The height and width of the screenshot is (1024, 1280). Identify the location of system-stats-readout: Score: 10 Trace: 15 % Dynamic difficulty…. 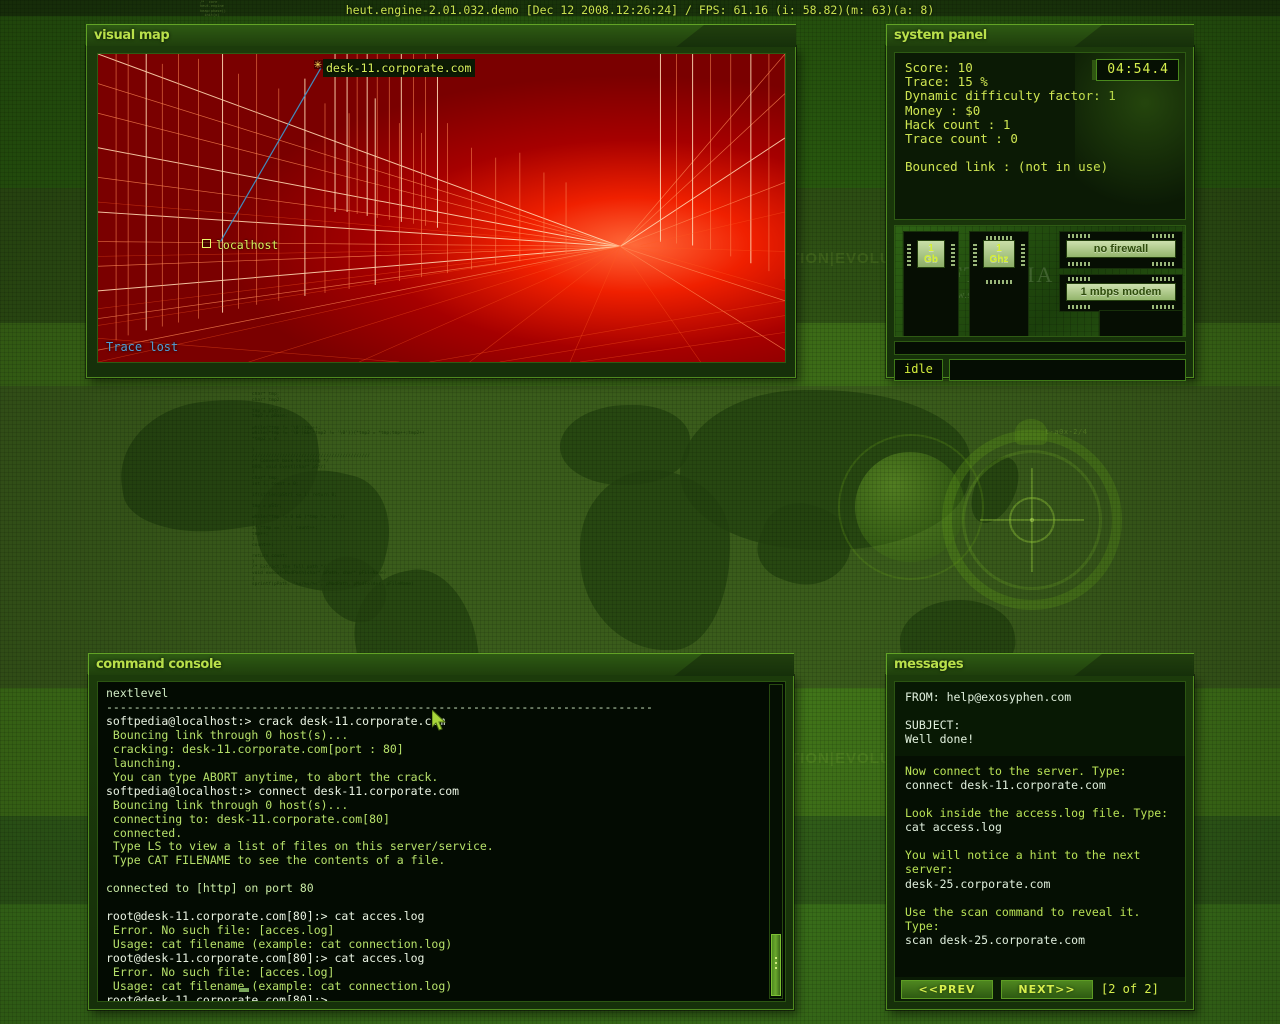
(1040, 136).